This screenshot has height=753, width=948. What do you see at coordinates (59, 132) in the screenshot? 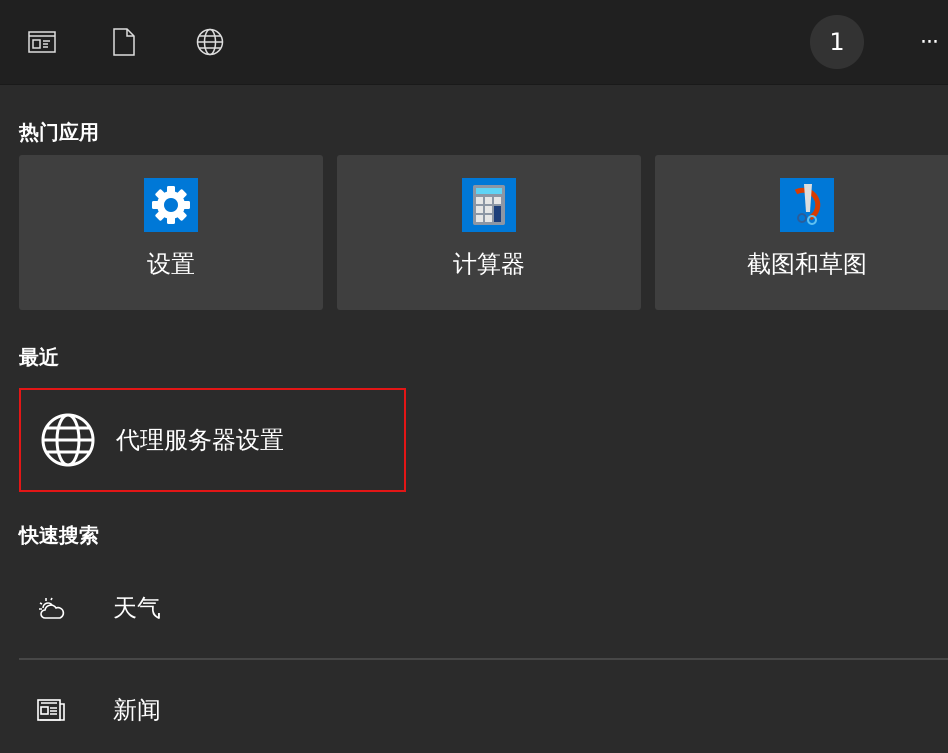
I see `section-heading: 热门应用` at bounding box center [59, 132].